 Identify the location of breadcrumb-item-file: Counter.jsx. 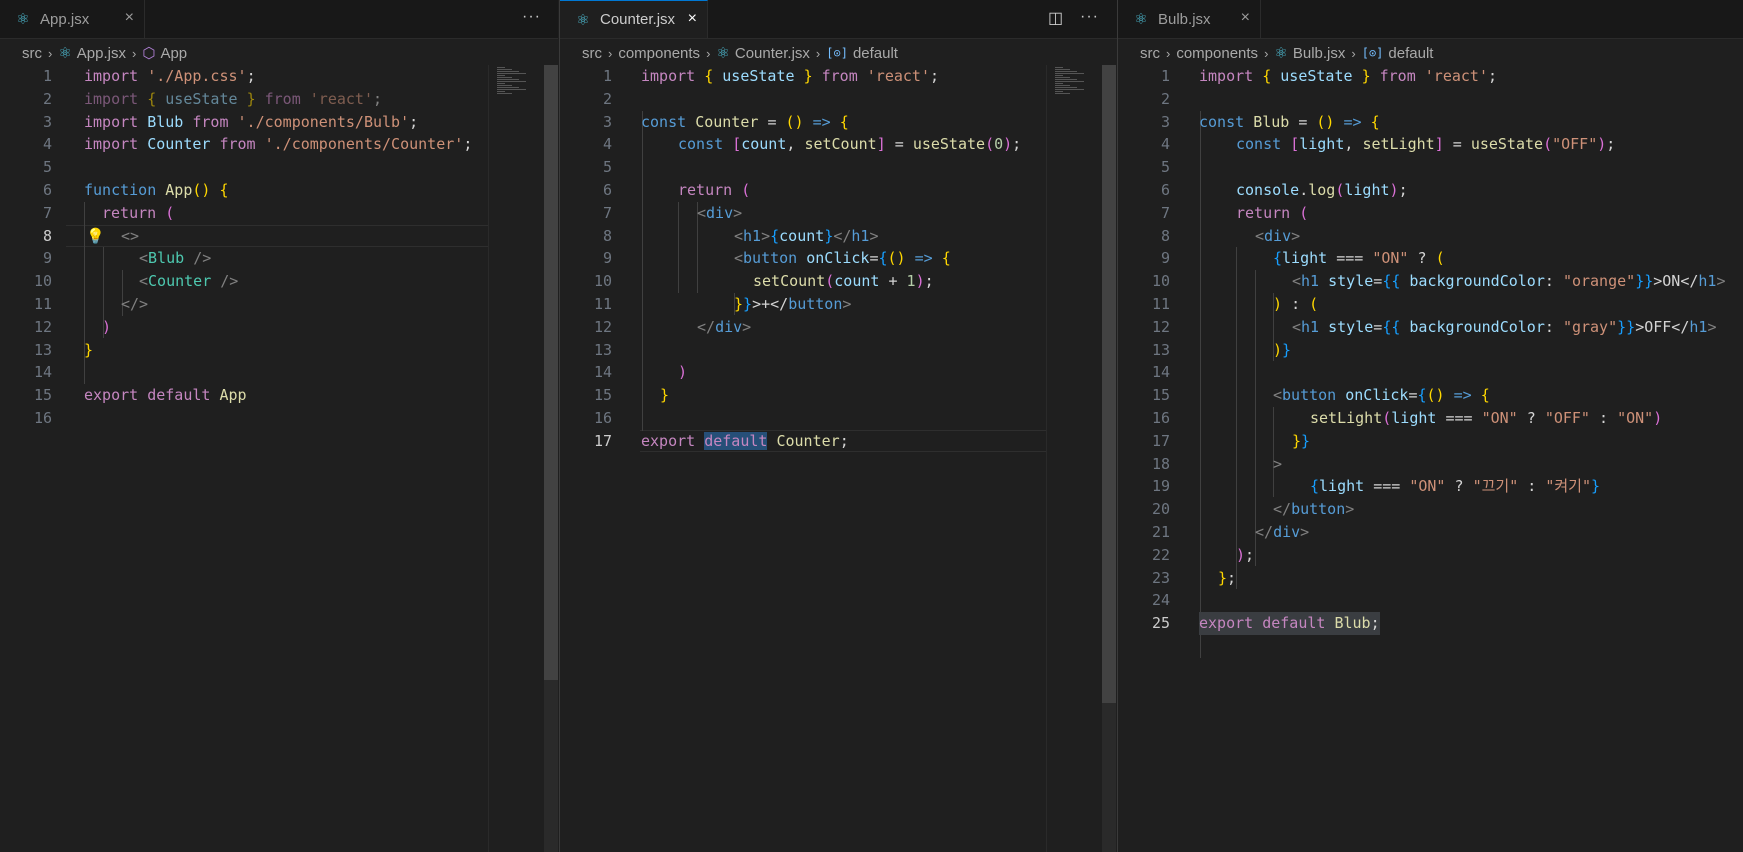
(772, 53).